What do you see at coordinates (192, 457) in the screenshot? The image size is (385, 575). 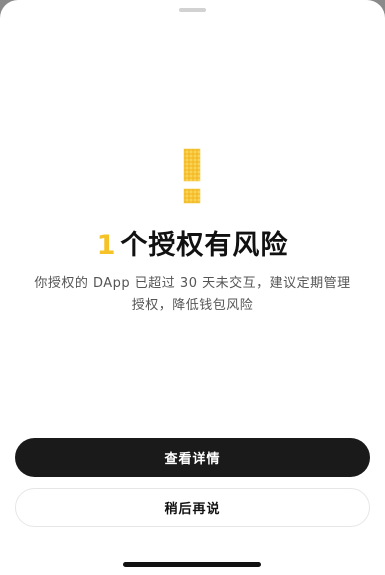 I see `view-details-button: 查看详情` at bounding box center [192, 457].